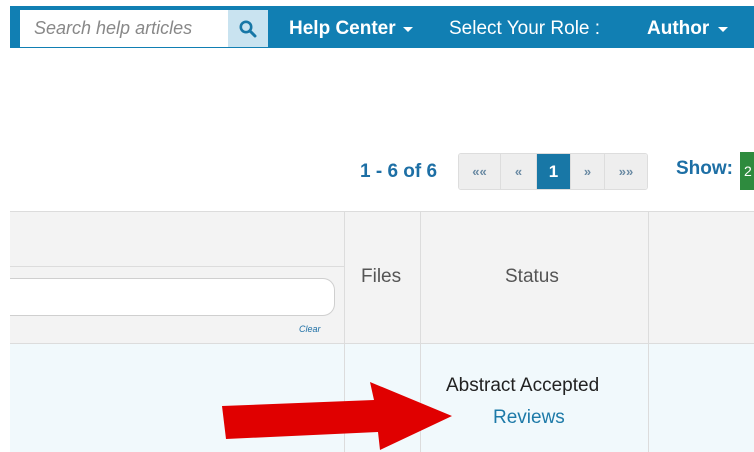 The height and width of the screenshot is (452, 754). I want to click on table-border, so click(382, 211).